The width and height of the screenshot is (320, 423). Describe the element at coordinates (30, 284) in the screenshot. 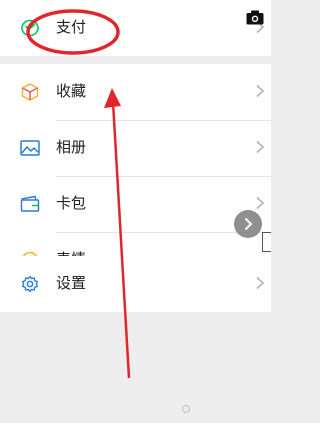

I see `gear-icon` at that location.